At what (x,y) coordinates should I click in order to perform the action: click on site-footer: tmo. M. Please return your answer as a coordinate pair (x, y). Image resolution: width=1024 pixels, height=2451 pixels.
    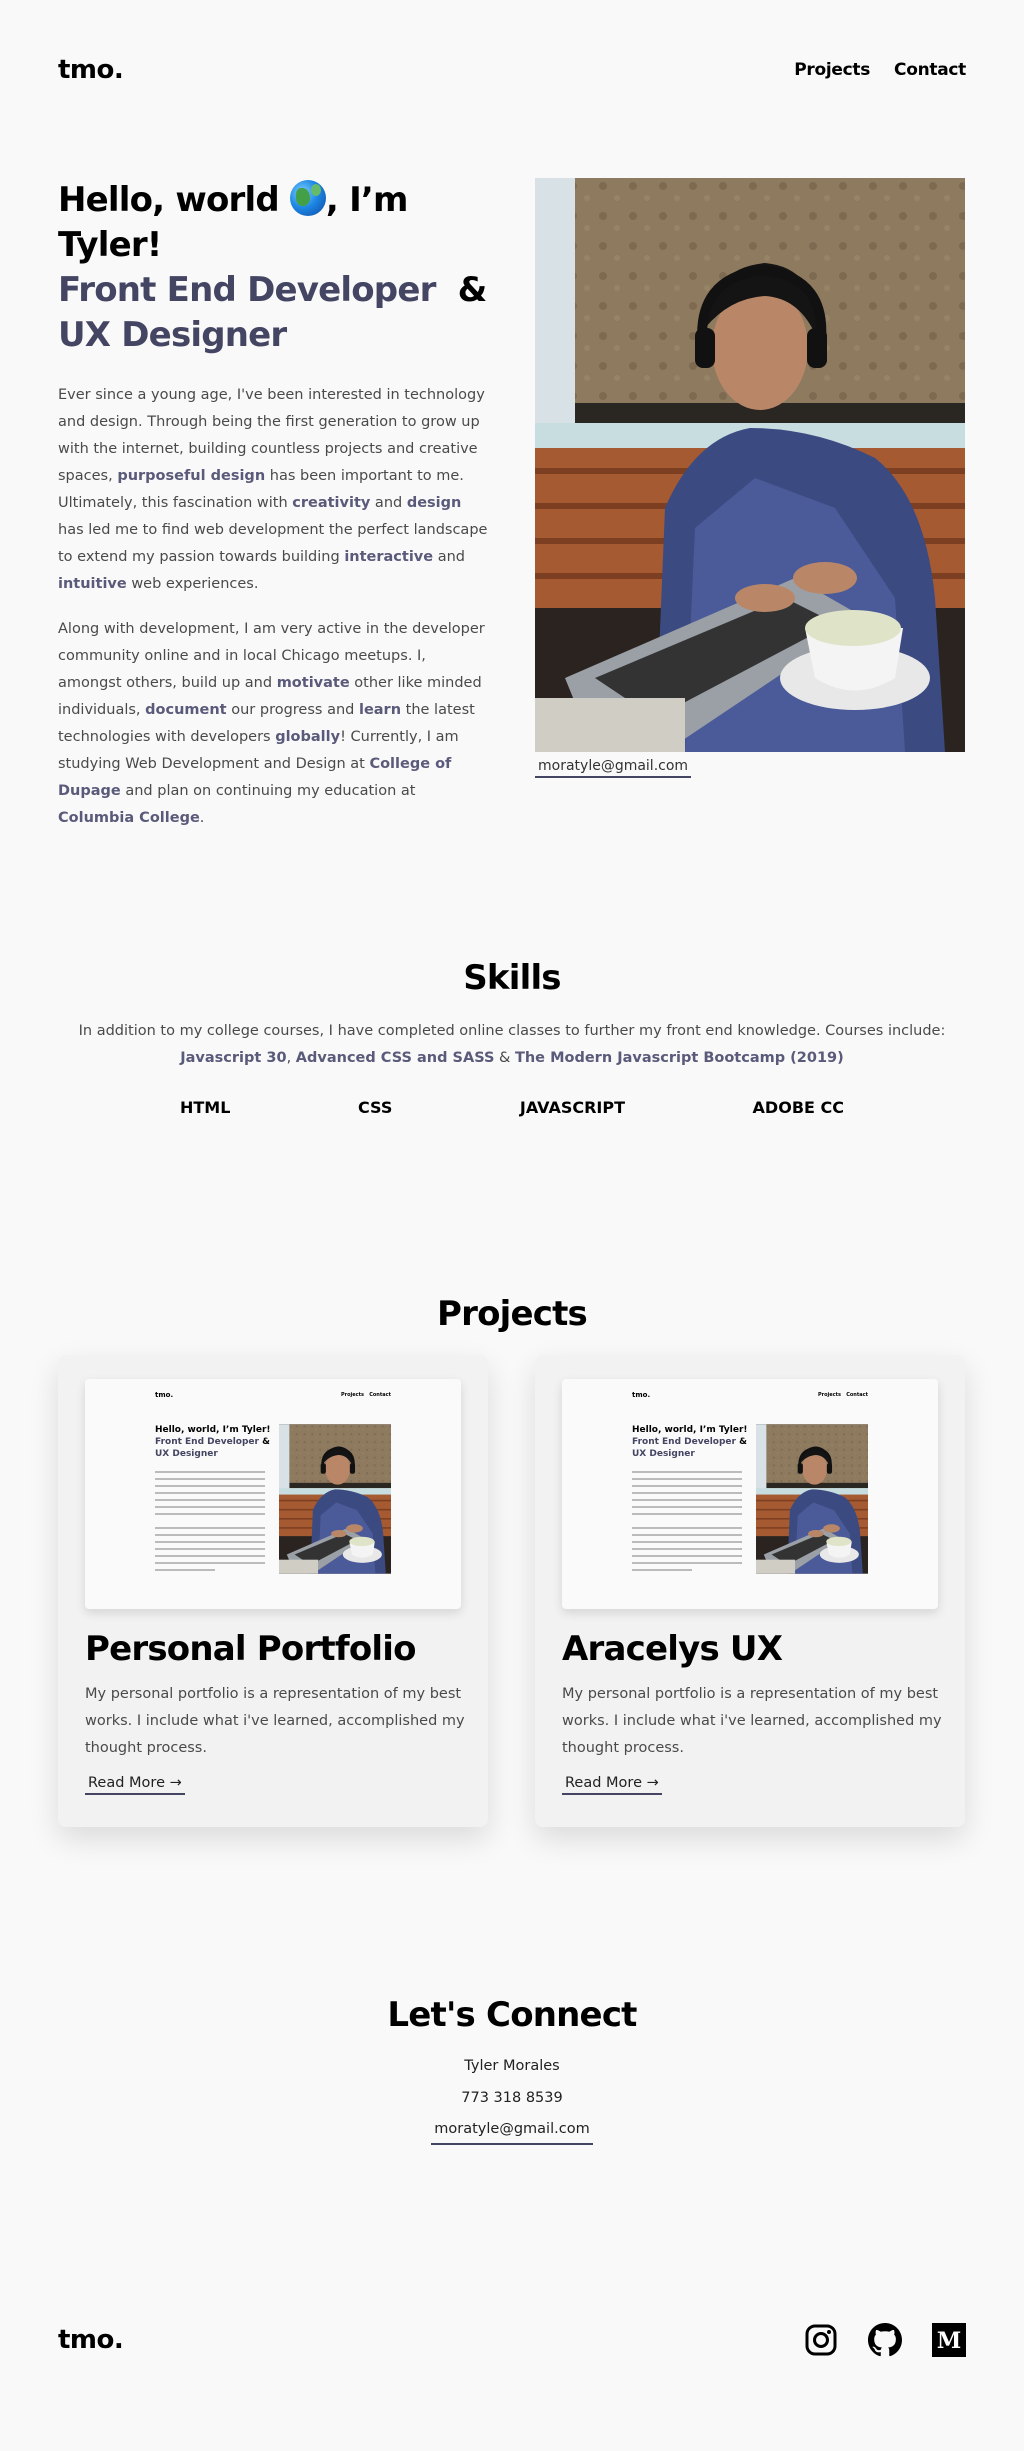
    Looking at the image, I should click on (512, 2340).